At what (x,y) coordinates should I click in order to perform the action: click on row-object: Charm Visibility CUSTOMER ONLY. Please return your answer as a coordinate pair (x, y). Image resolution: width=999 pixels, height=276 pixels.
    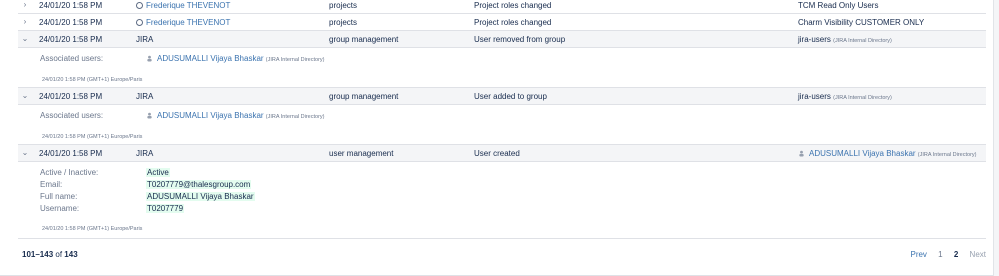
    Looking at the image, I should click on (861, 22).